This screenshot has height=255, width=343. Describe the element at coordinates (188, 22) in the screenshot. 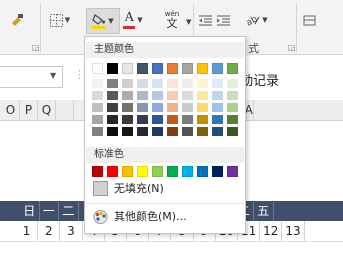

I see `phonetic-dropdown-icon: ▼` at that location.